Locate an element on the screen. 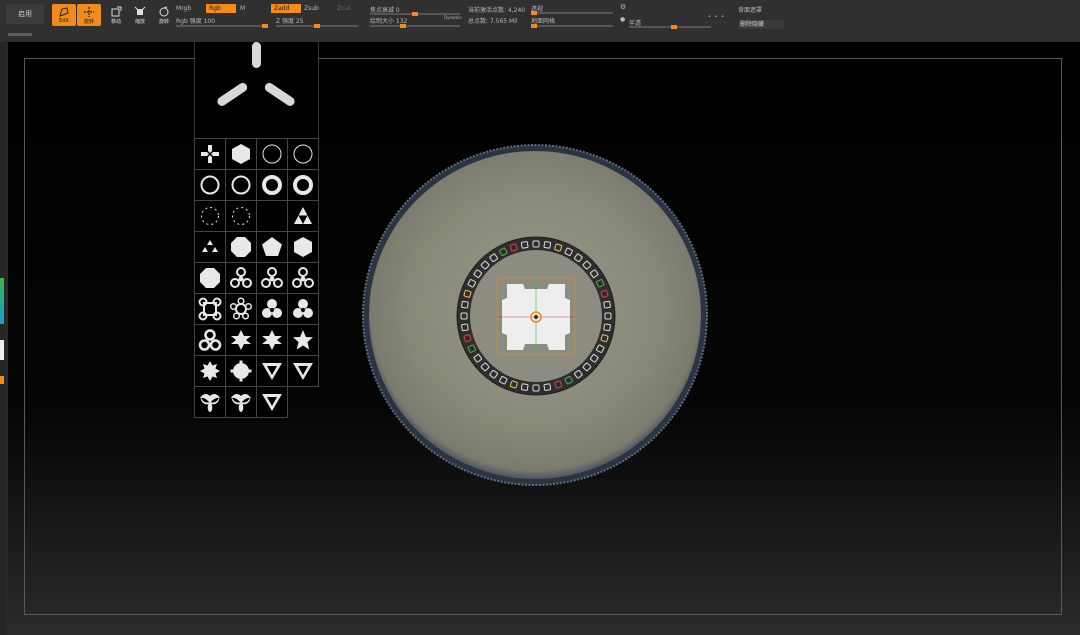  rotate-tool-label: 旋转 is located at coordinates (163, 21).